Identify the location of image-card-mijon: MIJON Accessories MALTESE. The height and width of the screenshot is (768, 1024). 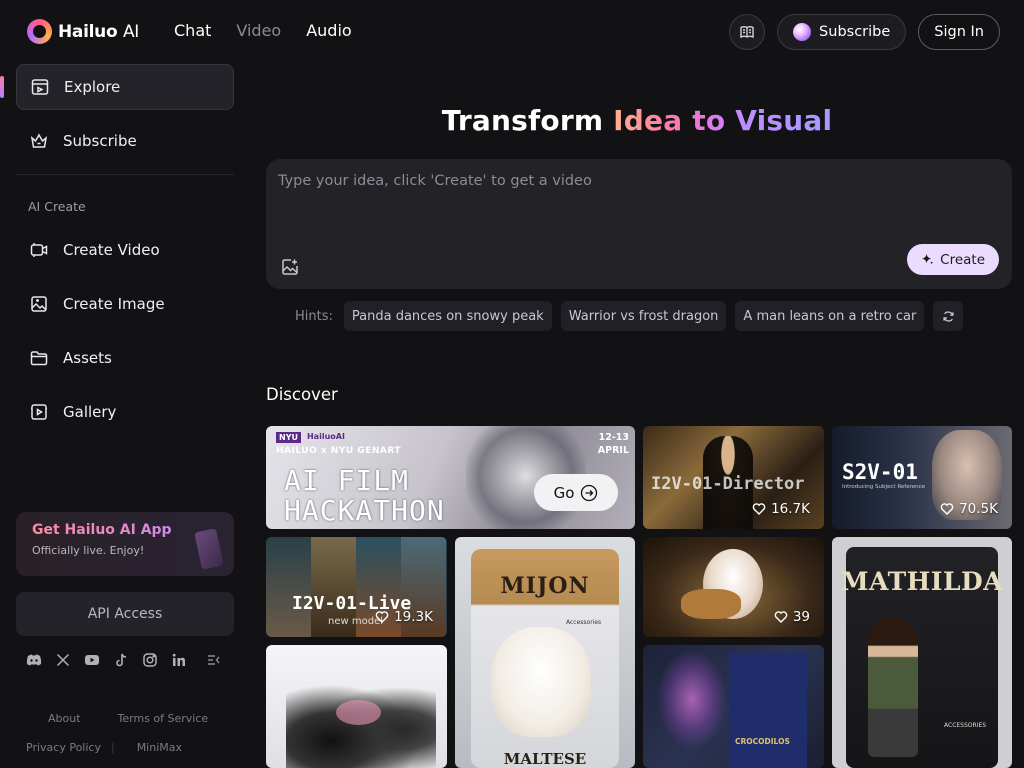
(545, 652).